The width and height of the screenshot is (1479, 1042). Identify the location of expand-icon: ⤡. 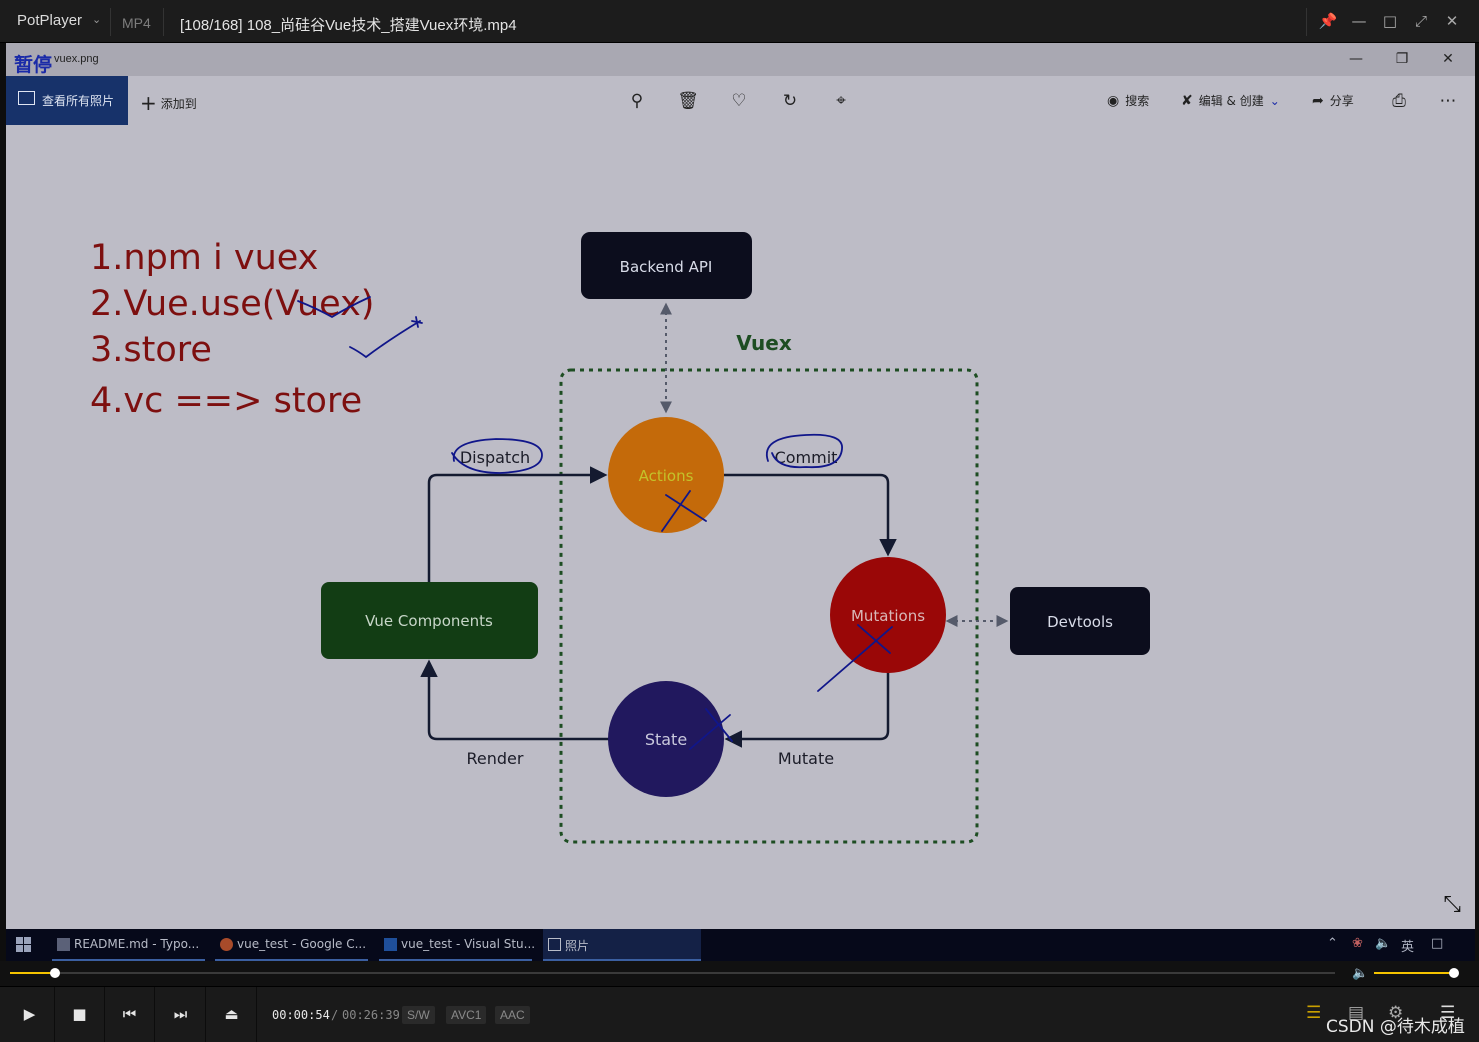
(1452, 904).